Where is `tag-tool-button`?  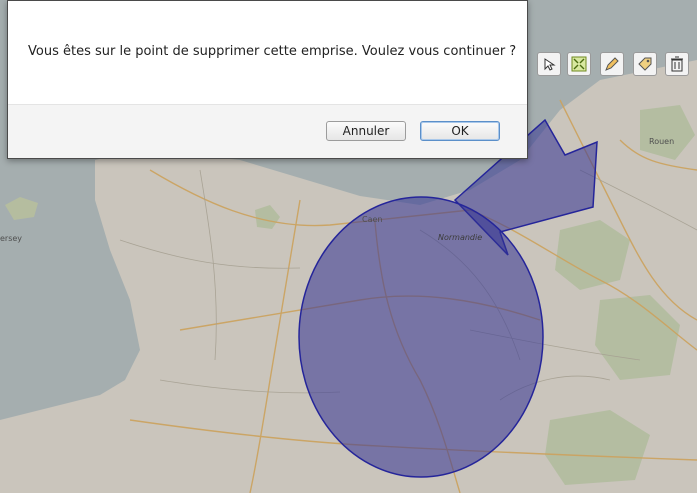
tag-tool-button is located at coordinates (645, 64).